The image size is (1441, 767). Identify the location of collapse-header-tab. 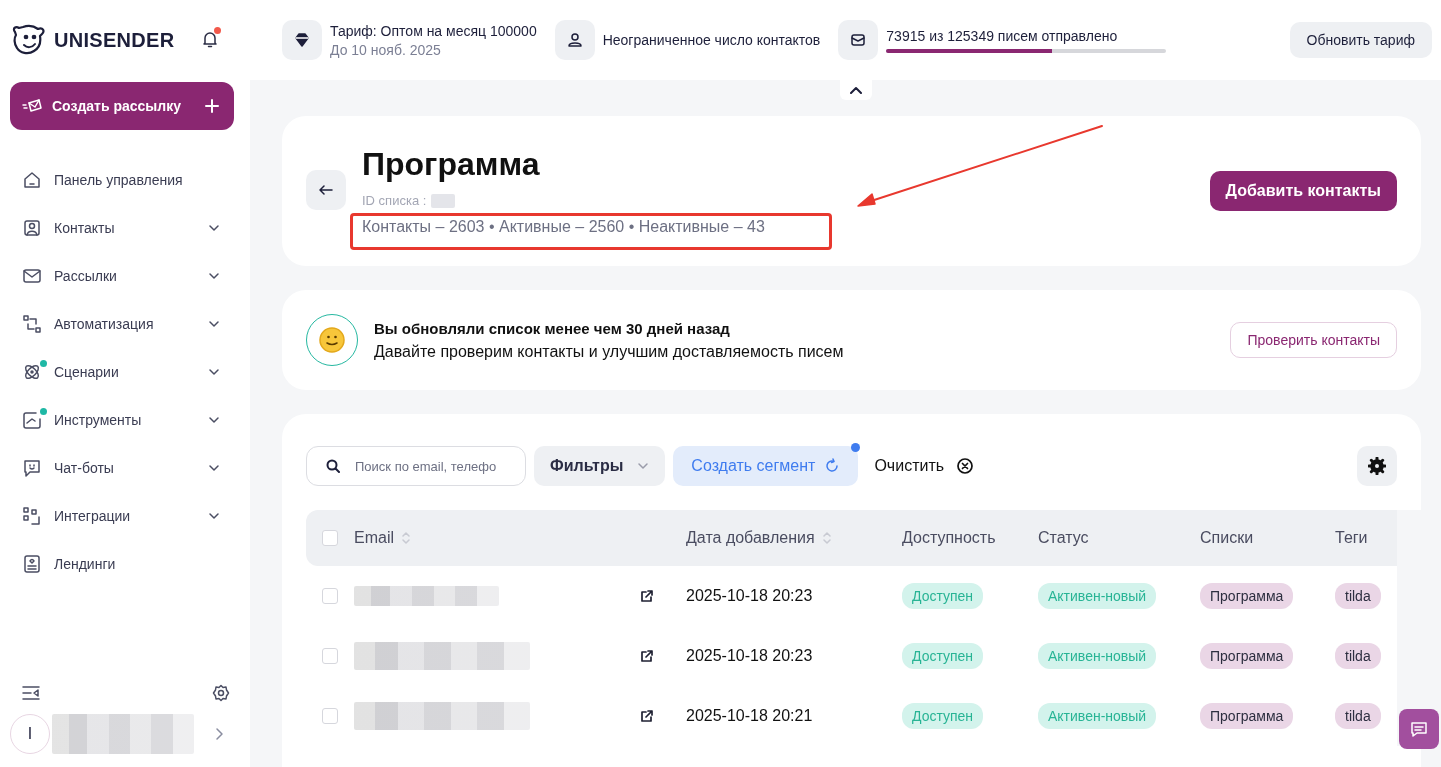
(856, 90).